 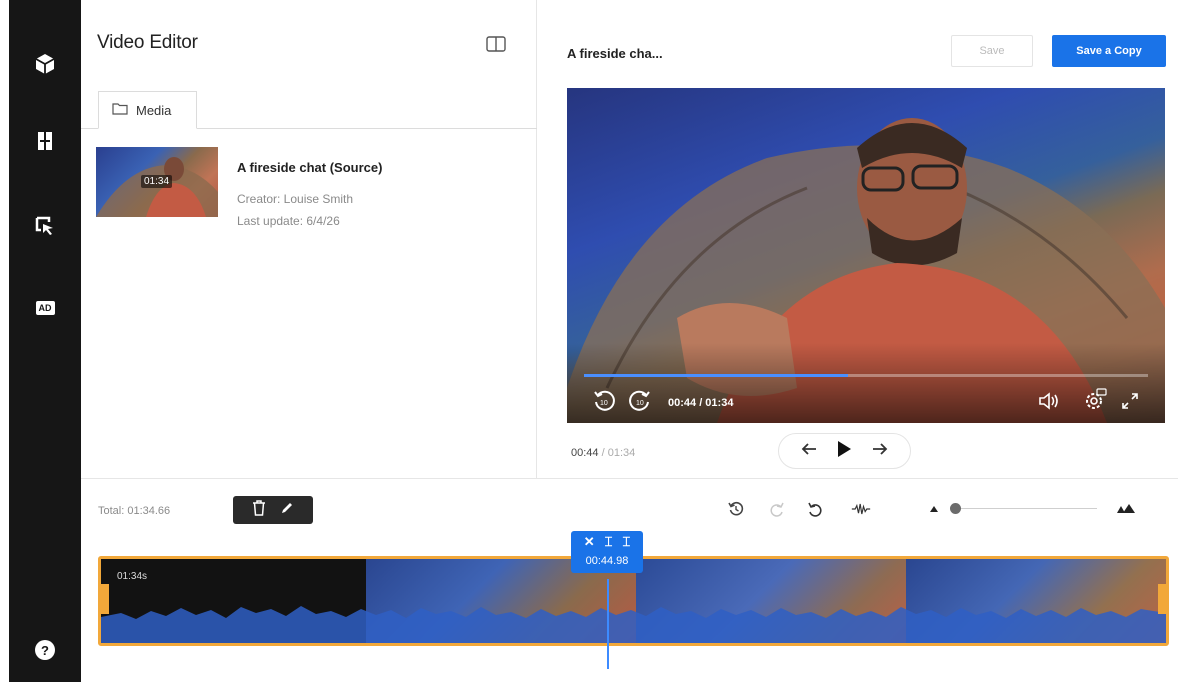 What do you see at coordinates (609, 542) in the screenshot?
I see `split-left-icon: ⌶` at bounding box center [609, 542].